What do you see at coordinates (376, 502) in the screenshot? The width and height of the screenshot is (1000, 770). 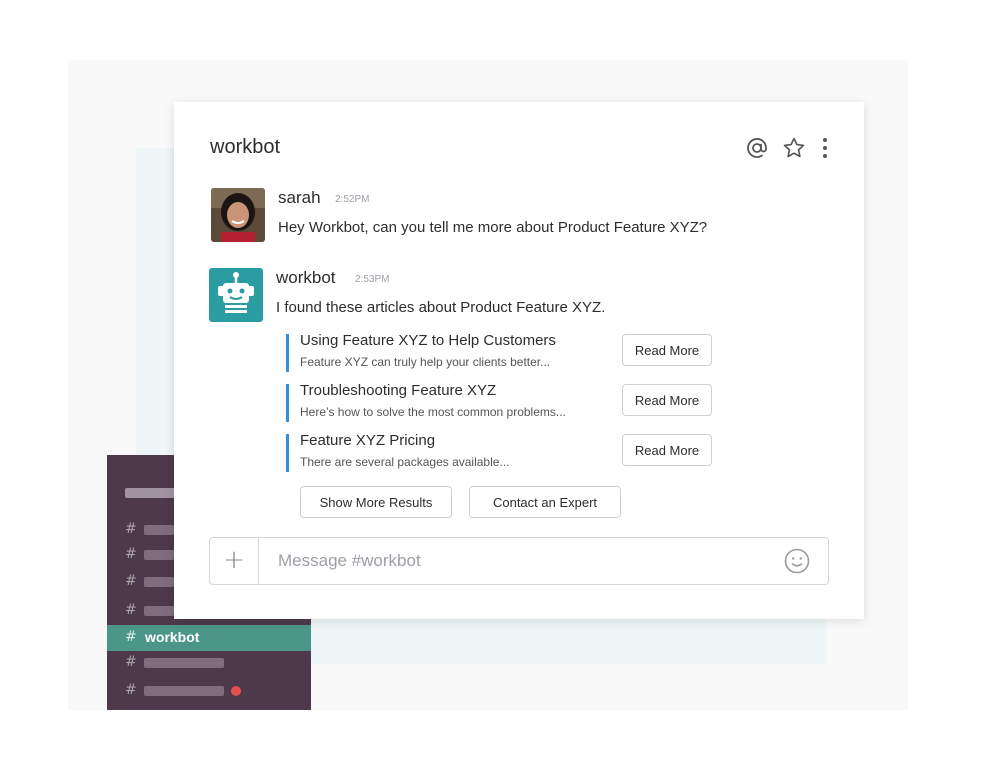 I see `show-more-results-button: Show More Results` at bounding box center [376, 502].